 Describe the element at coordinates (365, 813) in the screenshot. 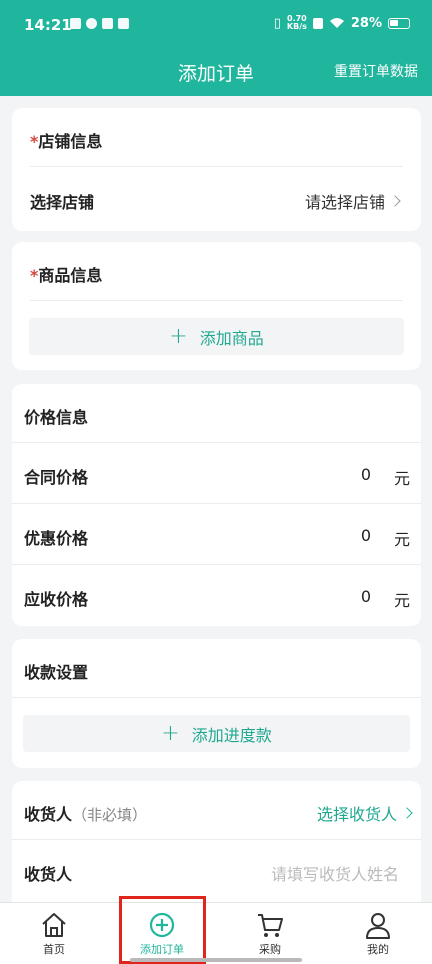

I see `select-receiver-button: 选择收货人` at that location.